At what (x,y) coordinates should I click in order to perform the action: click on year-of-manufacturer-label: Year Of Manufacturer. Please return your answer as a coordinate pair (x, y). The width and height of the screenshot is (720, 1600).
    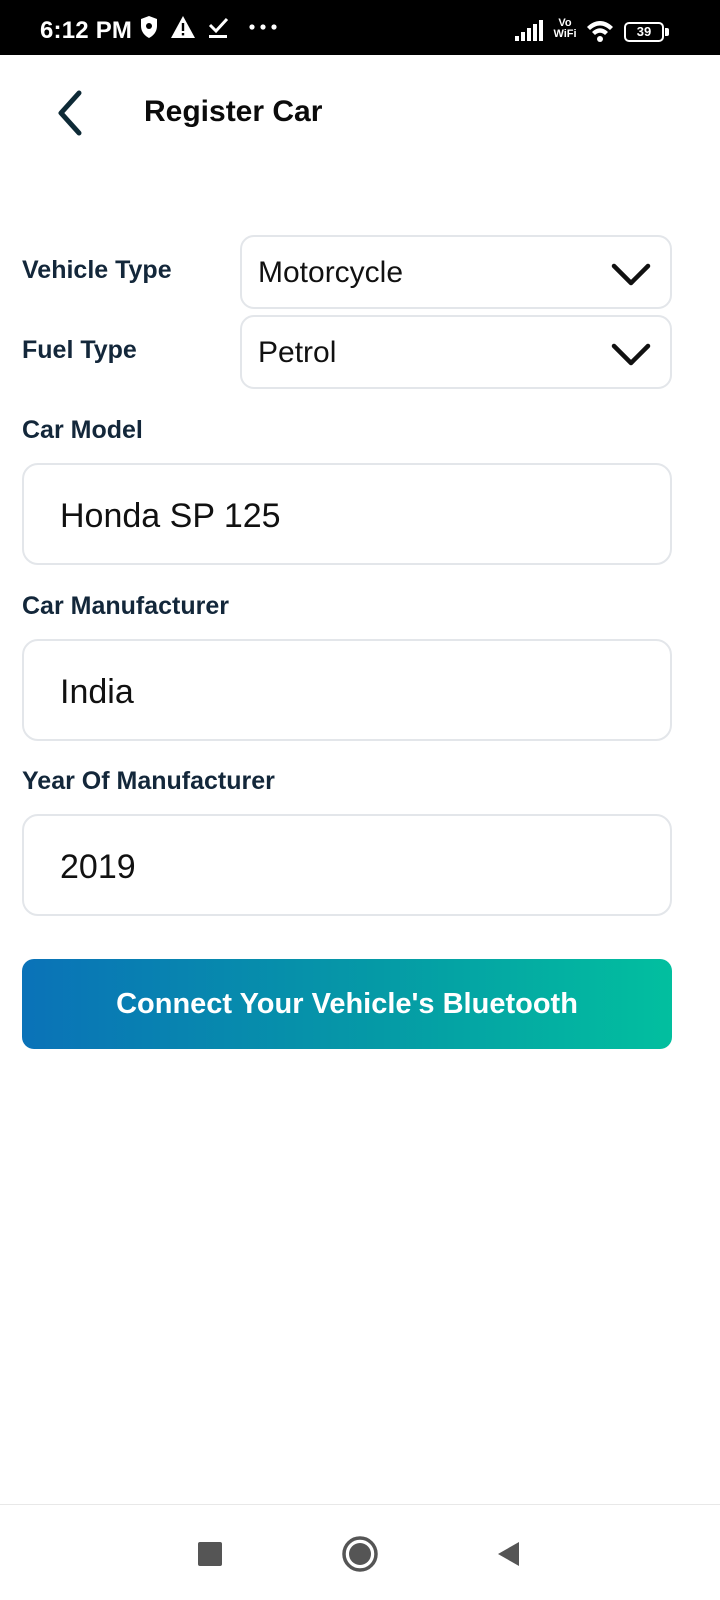
    Looking at the image, I should click on (148, 781).